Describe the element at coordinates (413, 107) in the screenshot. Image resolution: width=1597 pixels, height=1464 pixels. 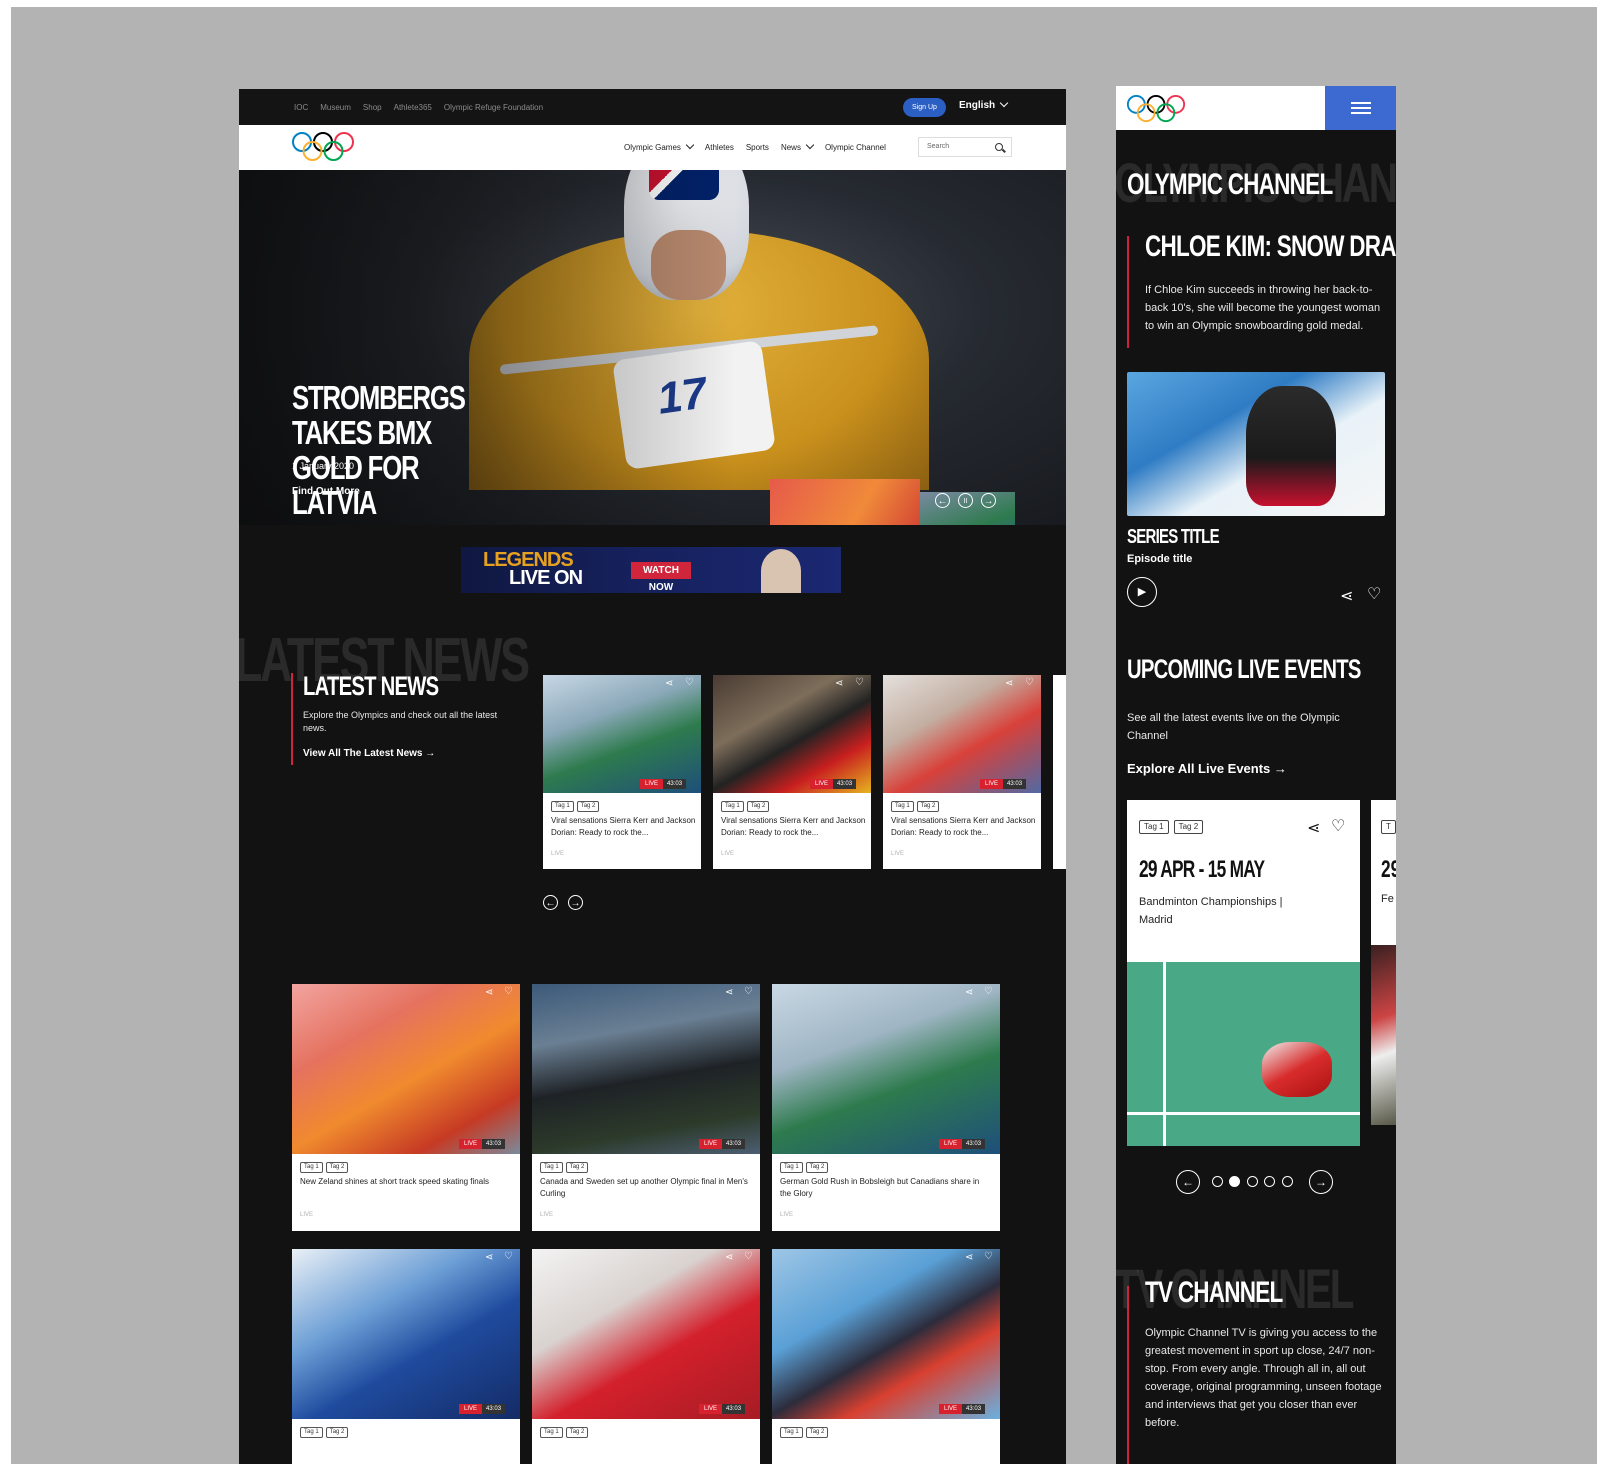
I see `util-link-athlete365: Athlete365` at that location.